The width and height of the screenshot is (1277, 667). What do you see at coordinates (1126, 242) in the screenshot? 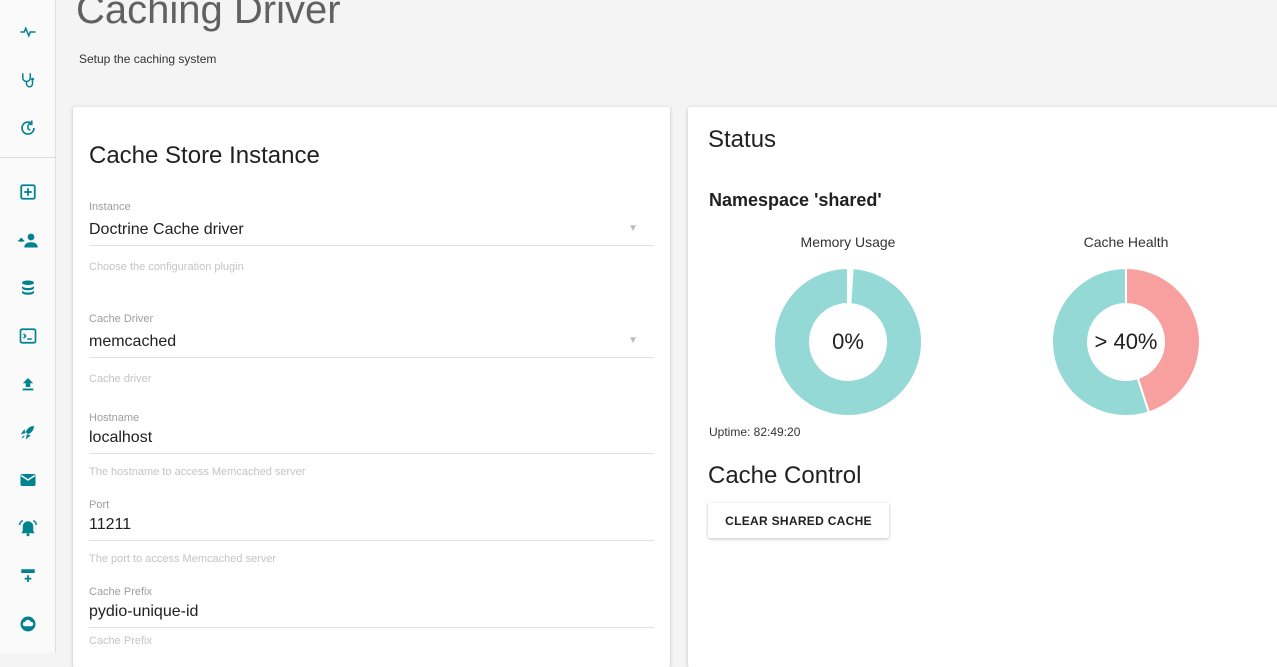
I see `cache-health-label: Cache Health` at bounding box center [1126, 242].